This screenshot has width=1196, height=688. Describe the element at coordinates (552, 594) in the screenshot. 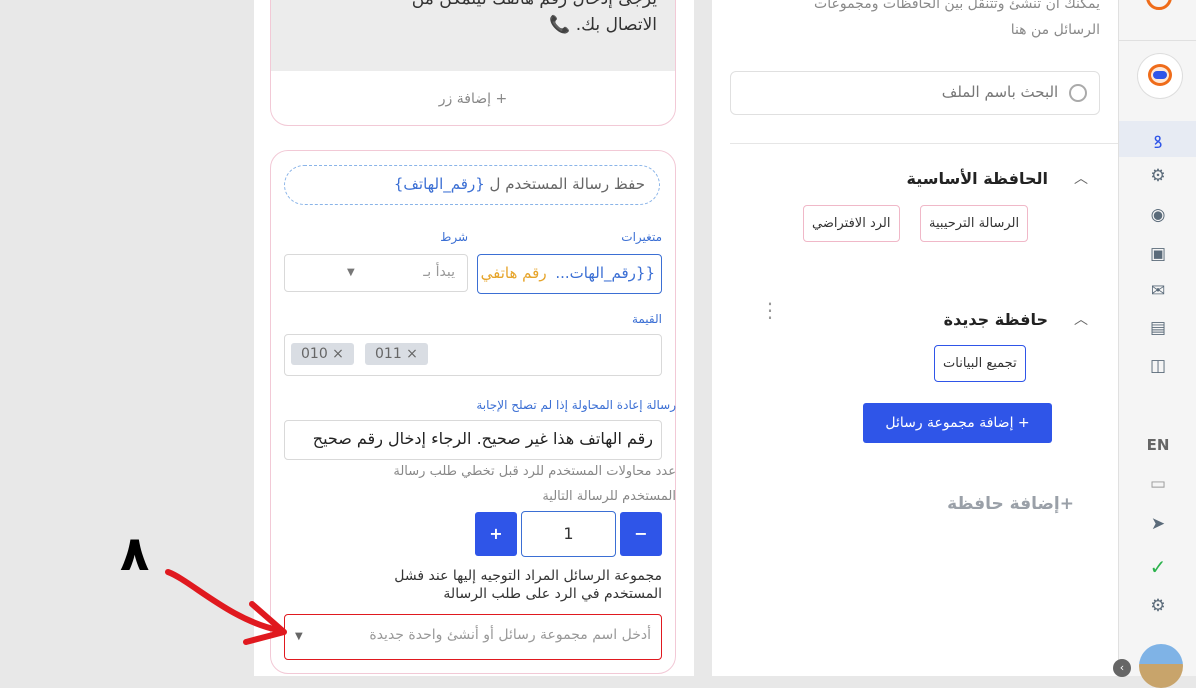

I see `redirect-label-line2: المستخدم في الرد على طلب الرسالة` at that location.